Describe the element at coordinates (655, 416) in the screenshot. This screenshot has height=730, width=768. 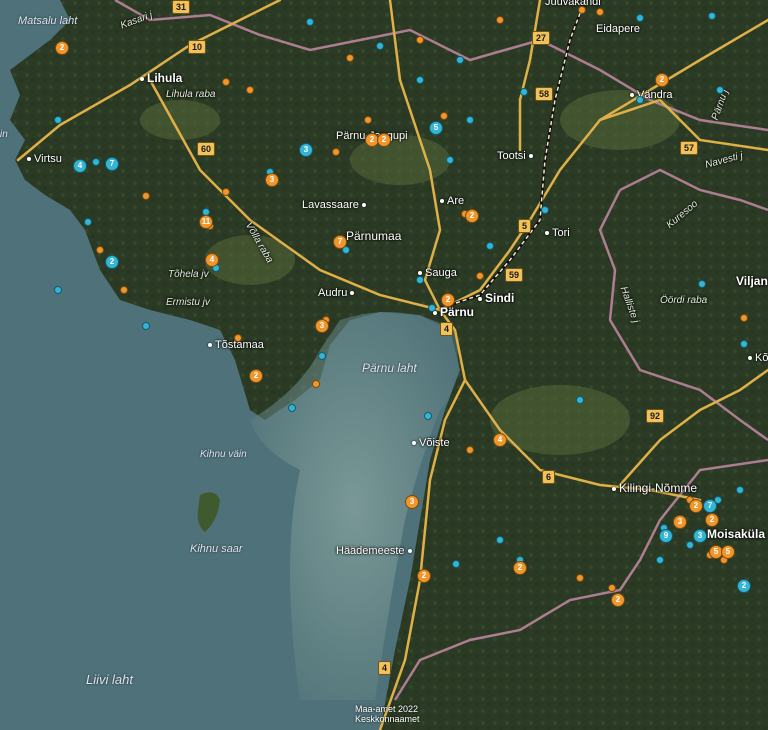
I see `route-shield-92: 92` at that location.